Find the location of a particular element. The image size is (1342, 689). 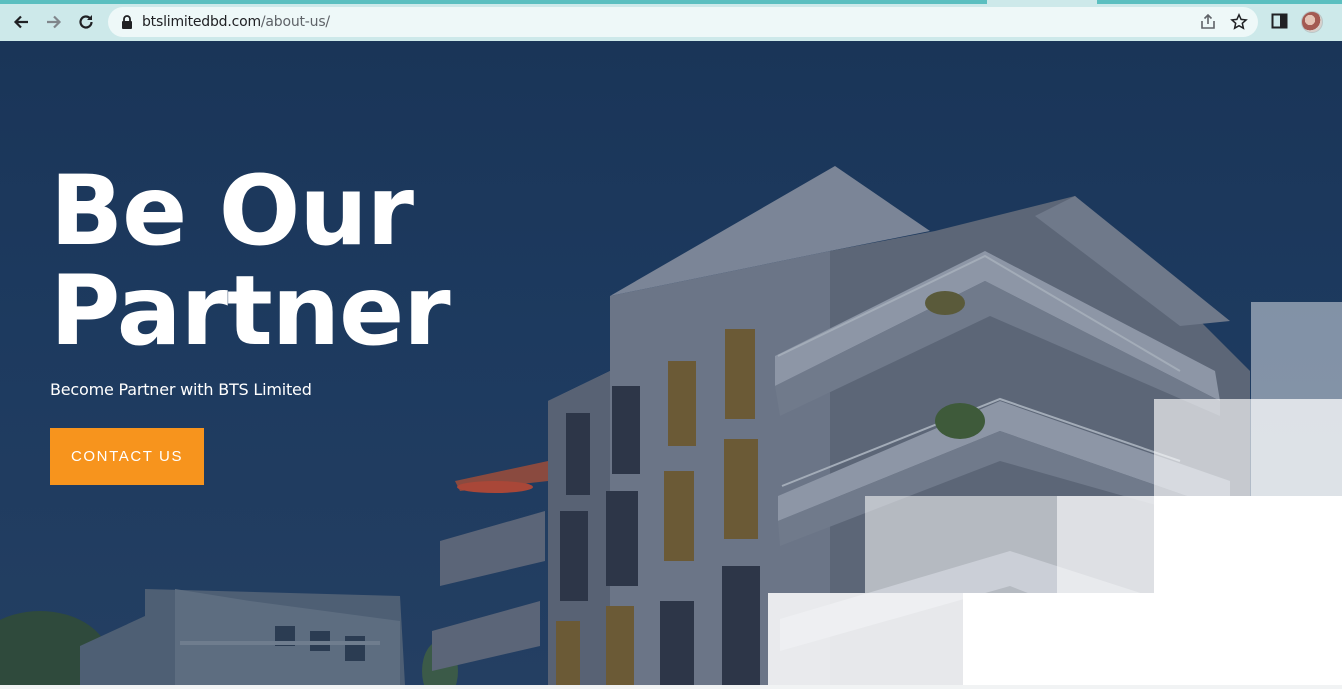

url-text: btslimitedbd.com/about-us/ is located at coordinates (236, 22).